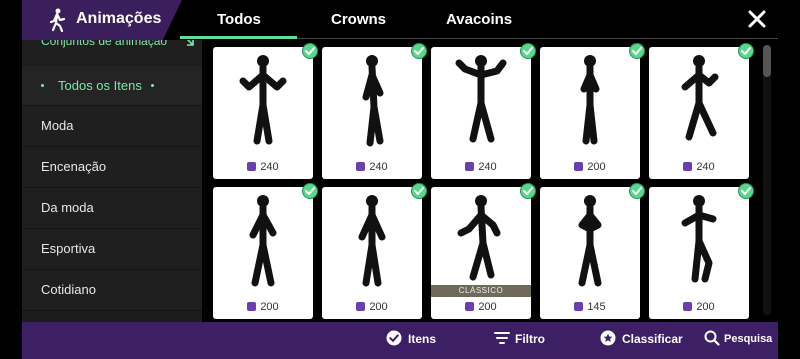  What do you see at coordinates (68, 289) in the screenshot?
I see `sidebar-item-label: Cotidiano` at bounding box center [68, 289].